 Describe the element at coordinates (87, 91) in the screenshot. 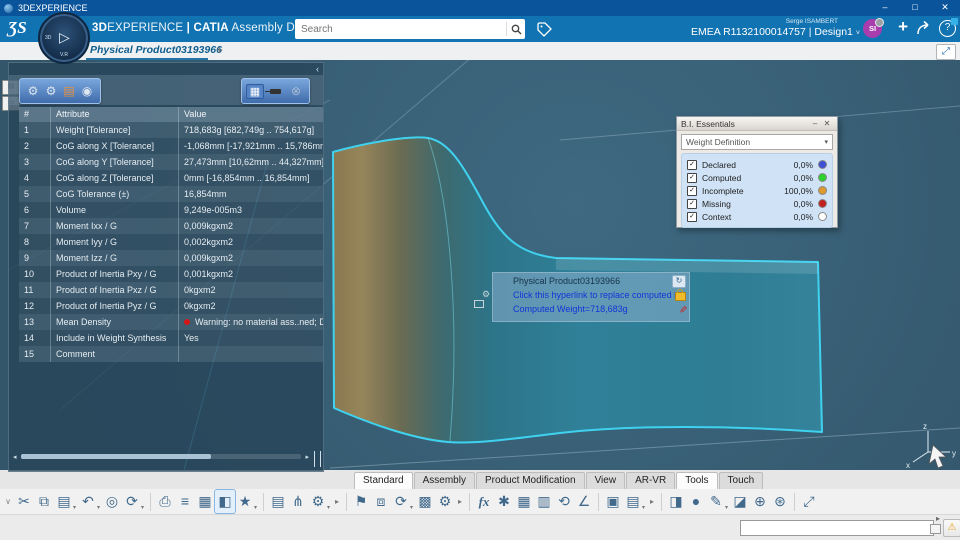

I see `world-options-icon: ◉` at that location.